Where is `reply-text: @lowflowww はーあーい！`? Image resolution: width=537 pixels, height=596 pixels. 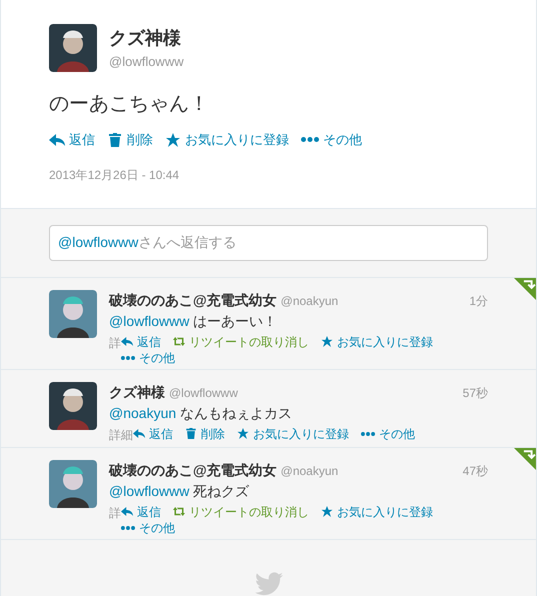
reply-text: @lowflowww はーあーい！ is located at coordinates (193, 321).